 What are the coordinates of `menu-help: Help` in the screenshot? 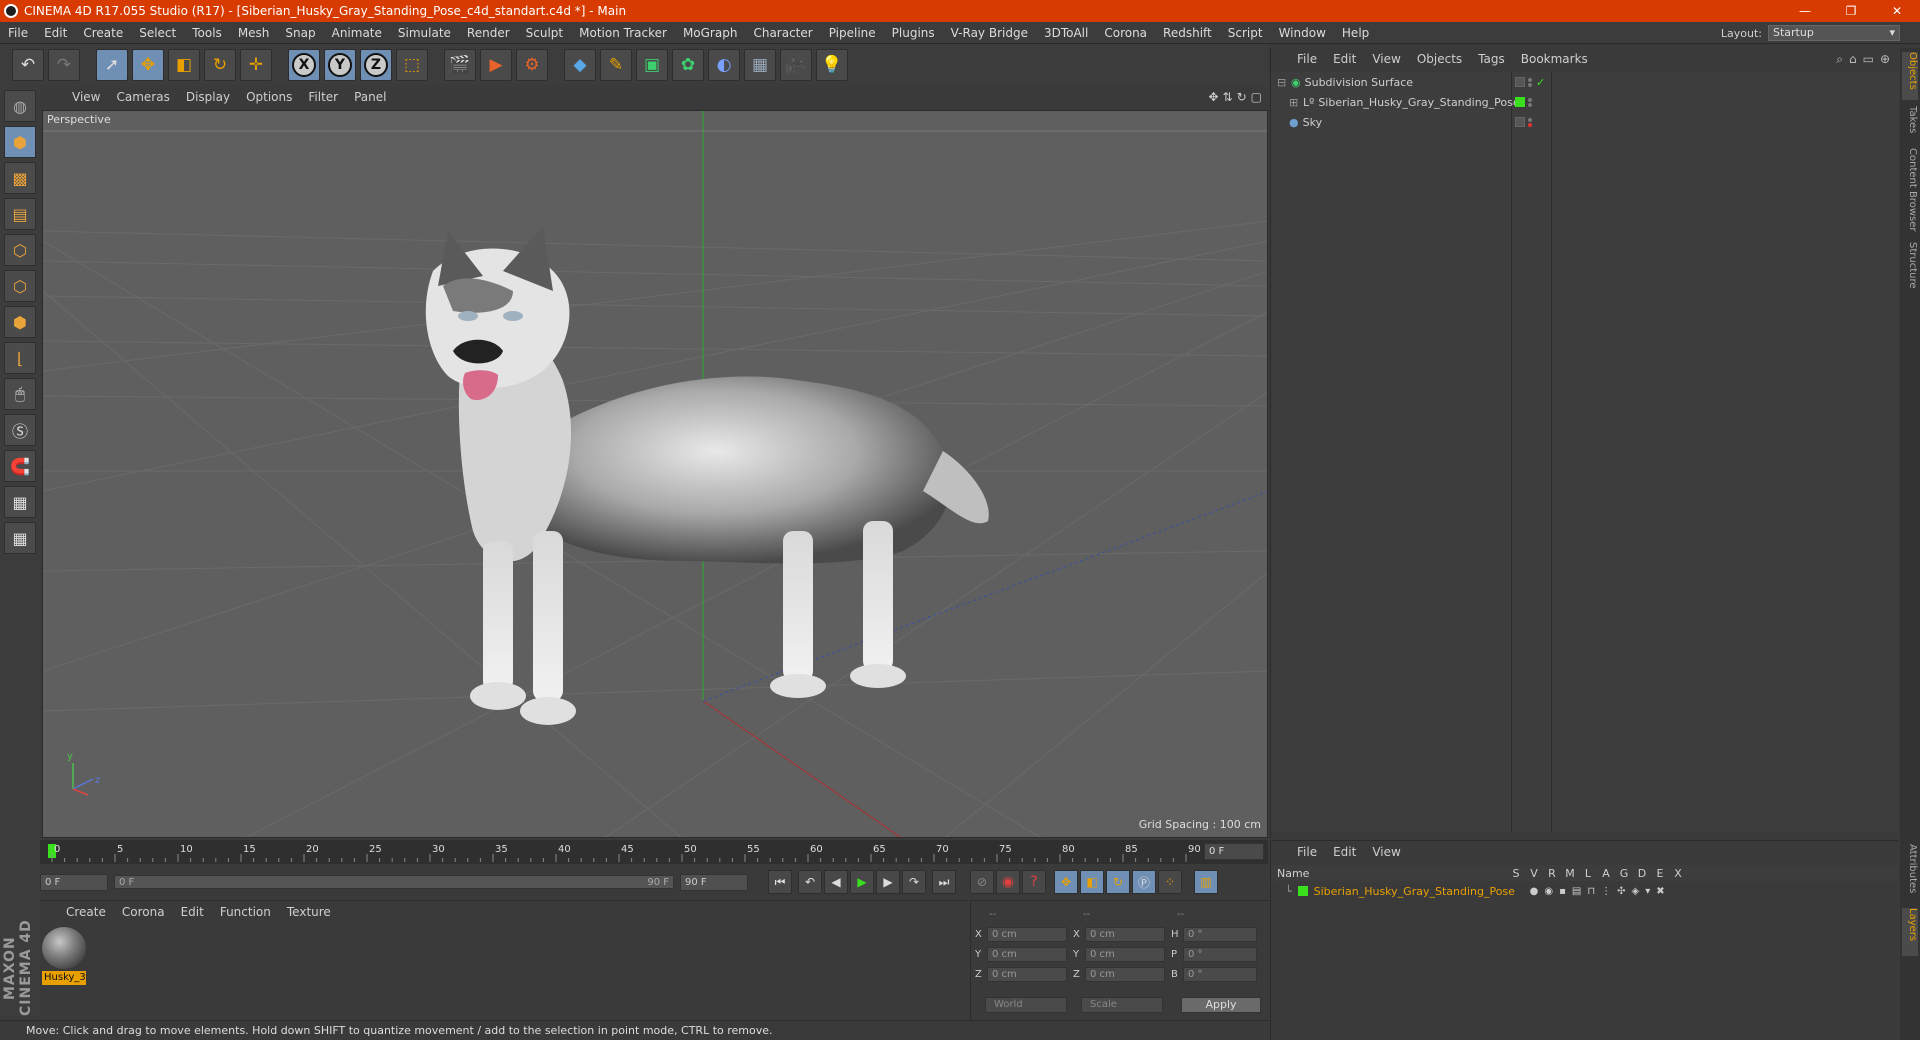 It's located at (1355, 33).